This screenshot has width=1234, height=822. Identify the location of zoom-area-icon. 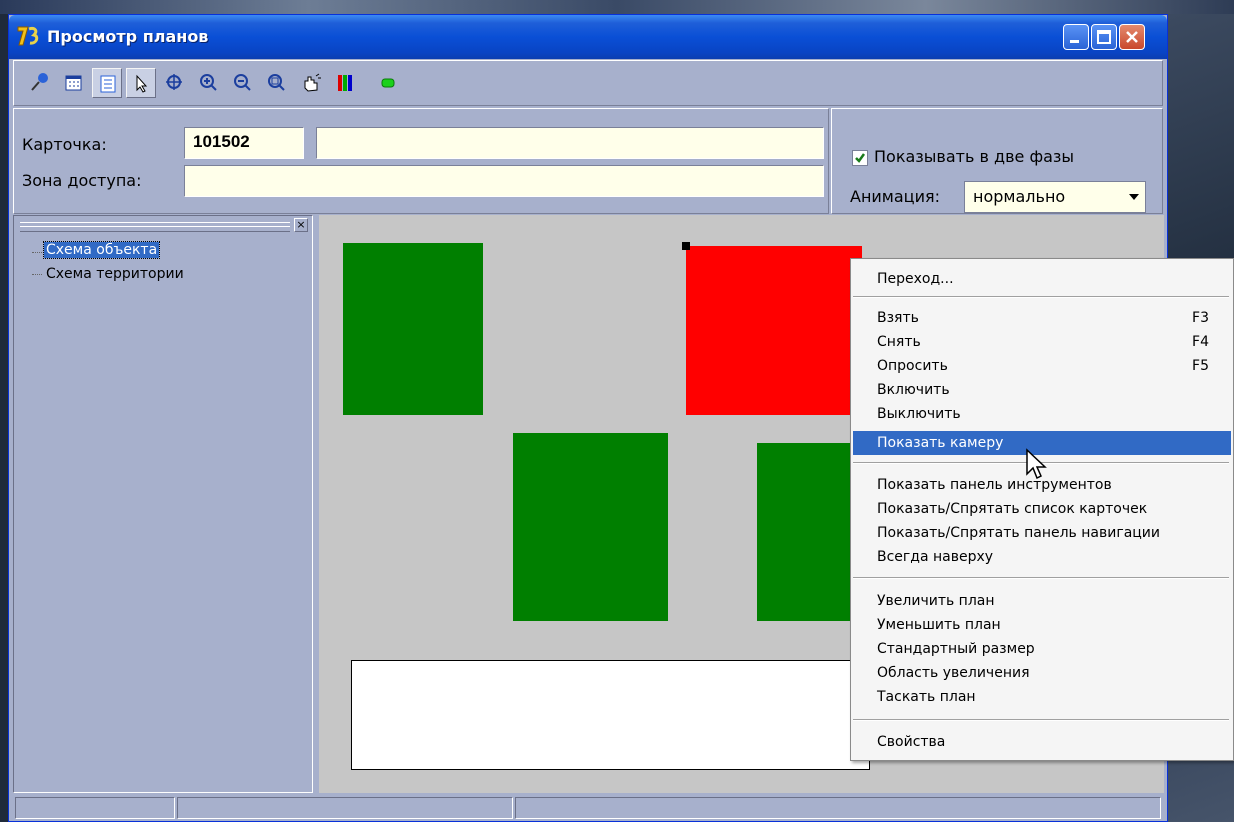
(276, 82).